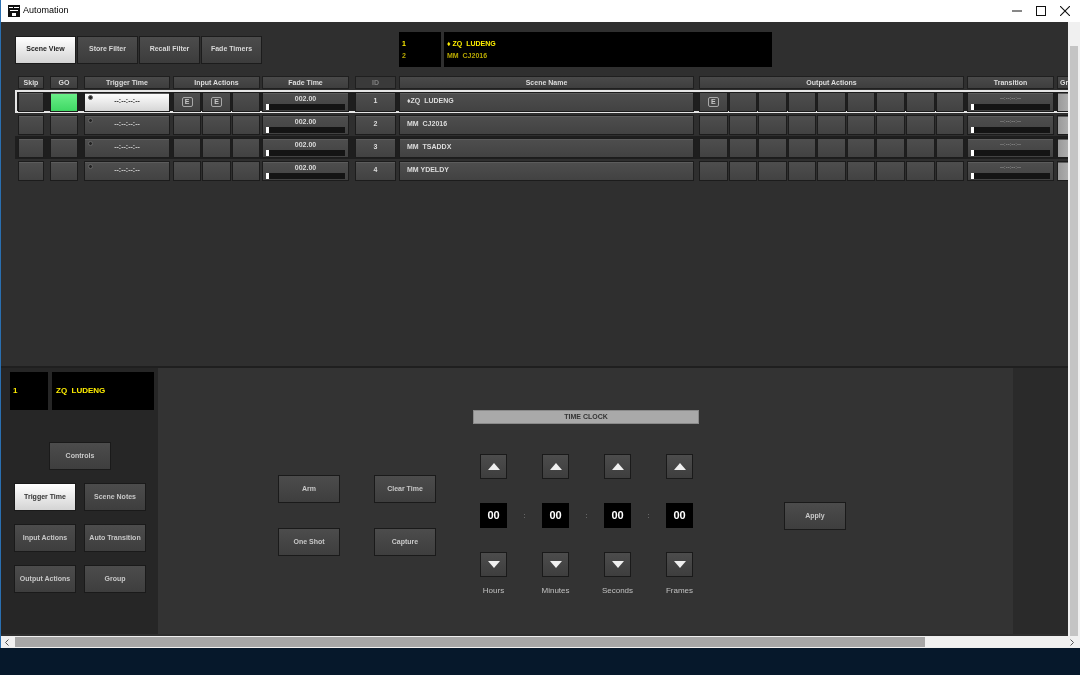  Describe the element at coordinates (14, 11) in the screenshot. I see `logo-icon` at that location.